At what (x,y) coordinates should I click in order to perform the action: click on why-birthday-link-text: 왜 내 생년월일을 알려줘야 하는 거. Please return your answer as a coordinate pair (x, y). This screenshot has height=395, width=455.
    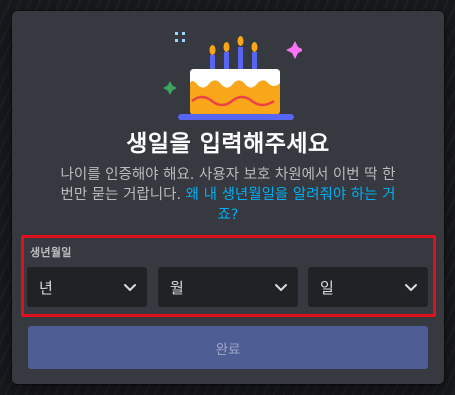
    Looking at the image, I should click on (290, 195).